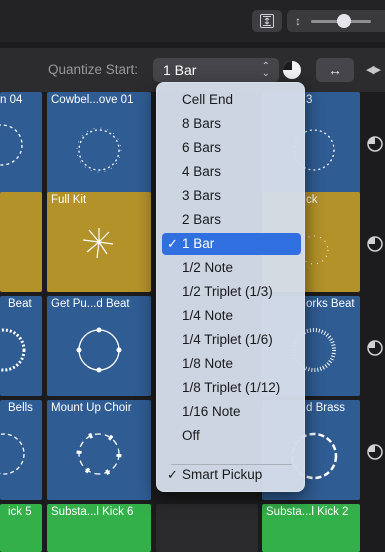 The image size is (385, 552). Describe the element at coordinates (207, 528) in the screenshot. I see `empty-cell` at that location.